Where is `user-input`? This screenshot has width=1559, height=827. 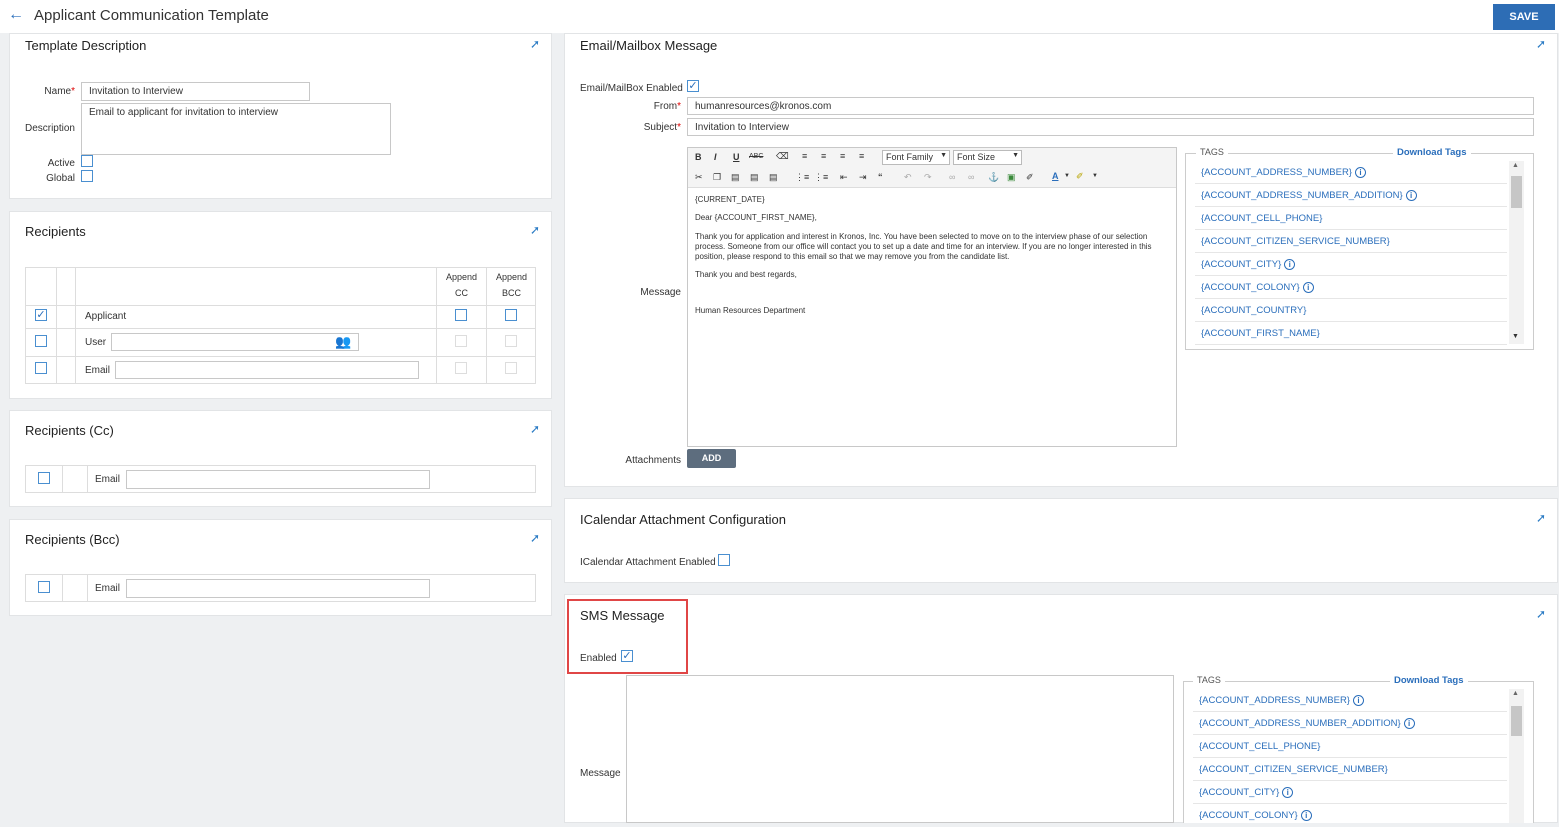 user-input is located at coordinates (235, 342).